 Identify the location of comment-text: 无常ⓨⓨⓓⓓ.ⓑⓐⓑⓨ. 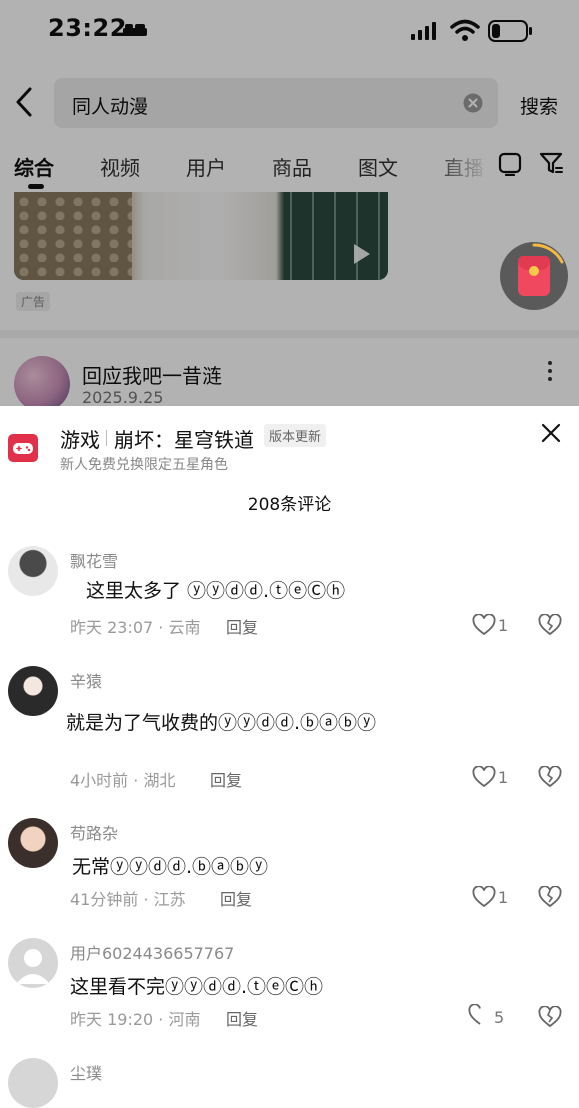
(170, 865).